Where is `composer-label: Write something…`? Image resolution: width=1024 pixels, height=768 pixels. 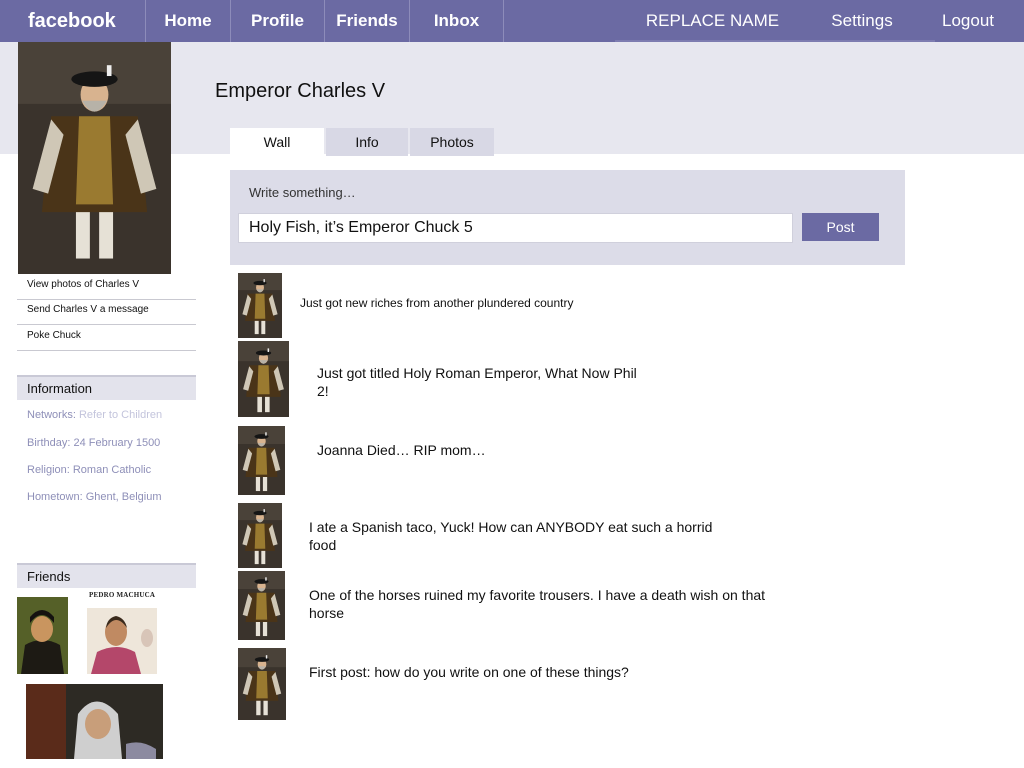
composer-label: Write something… is located at coordinates (302, 192).